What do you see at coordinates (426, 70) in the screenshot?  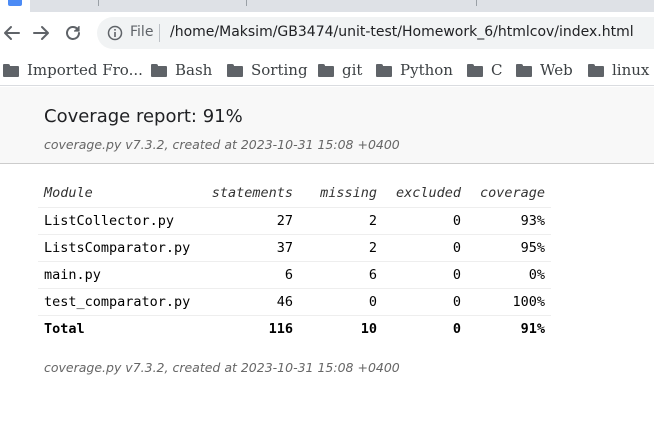 I see `bookmark-label: Python` at bounding box center [426, 70].